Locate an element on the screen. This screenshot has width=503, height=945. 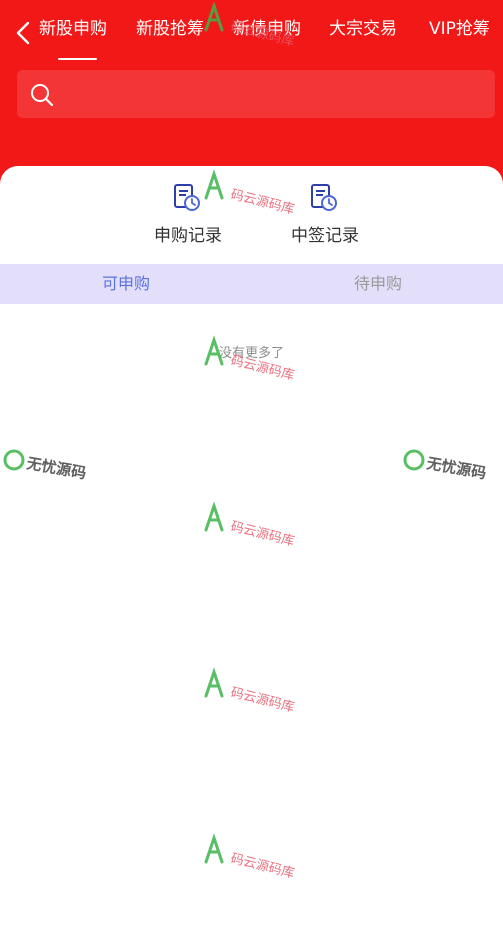
no-more-text: 没有更多了 is located at coordinates (251, 353).